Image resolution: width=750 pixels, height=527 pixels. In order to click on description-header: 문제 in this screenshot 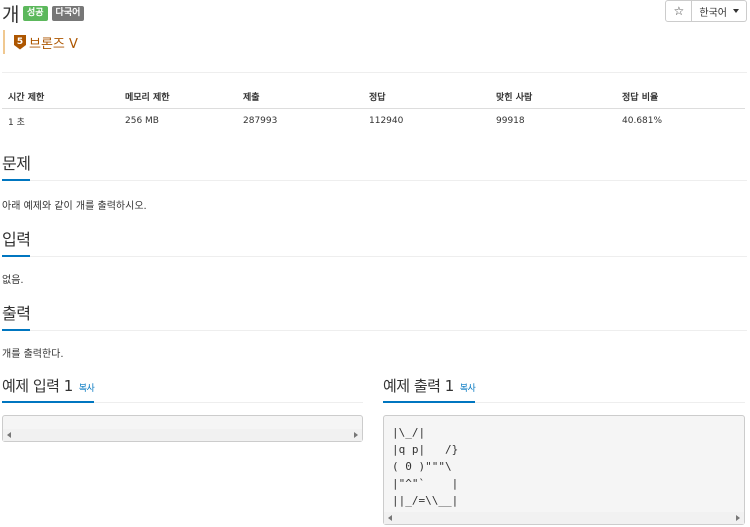, I will do `click(374, 165)`.